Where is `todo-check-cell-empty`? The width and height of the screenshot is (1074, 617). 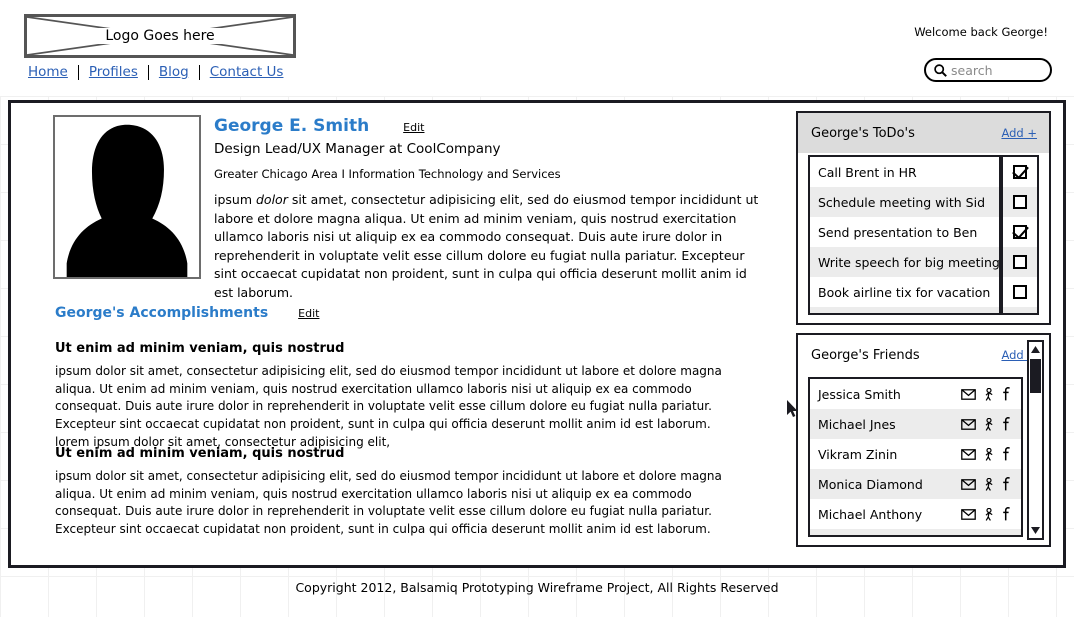
todo-check-cell-empty is located at coordinates (1019, 310).